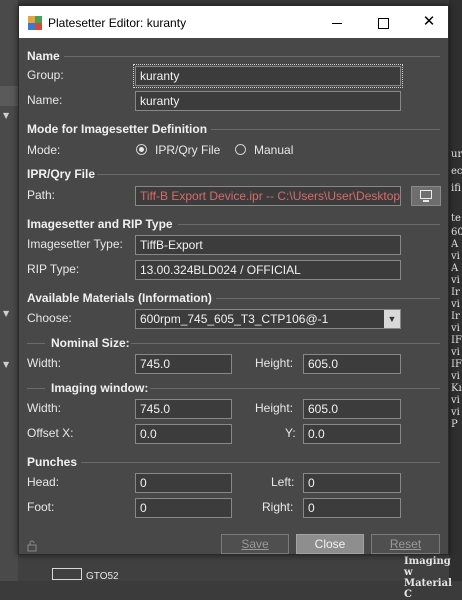 The width and height of the screenshot is (462, 600). What do you see at coordinates (274, 408) in the screenshot?
I see `imaging-height-label: Height:` at bounding box center [274, 408].